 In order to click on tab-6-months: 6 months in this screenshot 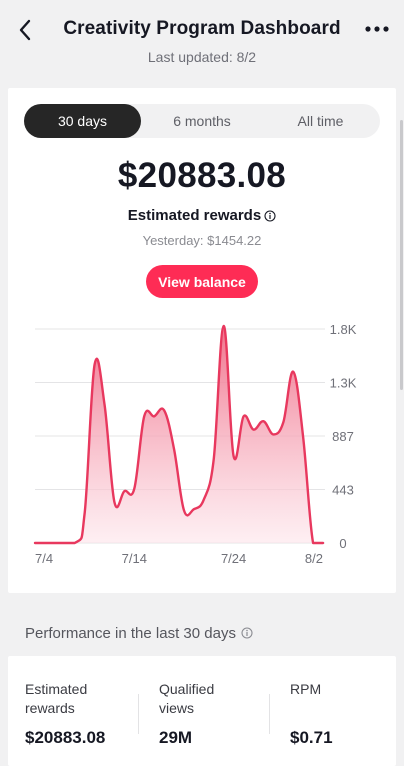, I will do `click(202, 121)`.